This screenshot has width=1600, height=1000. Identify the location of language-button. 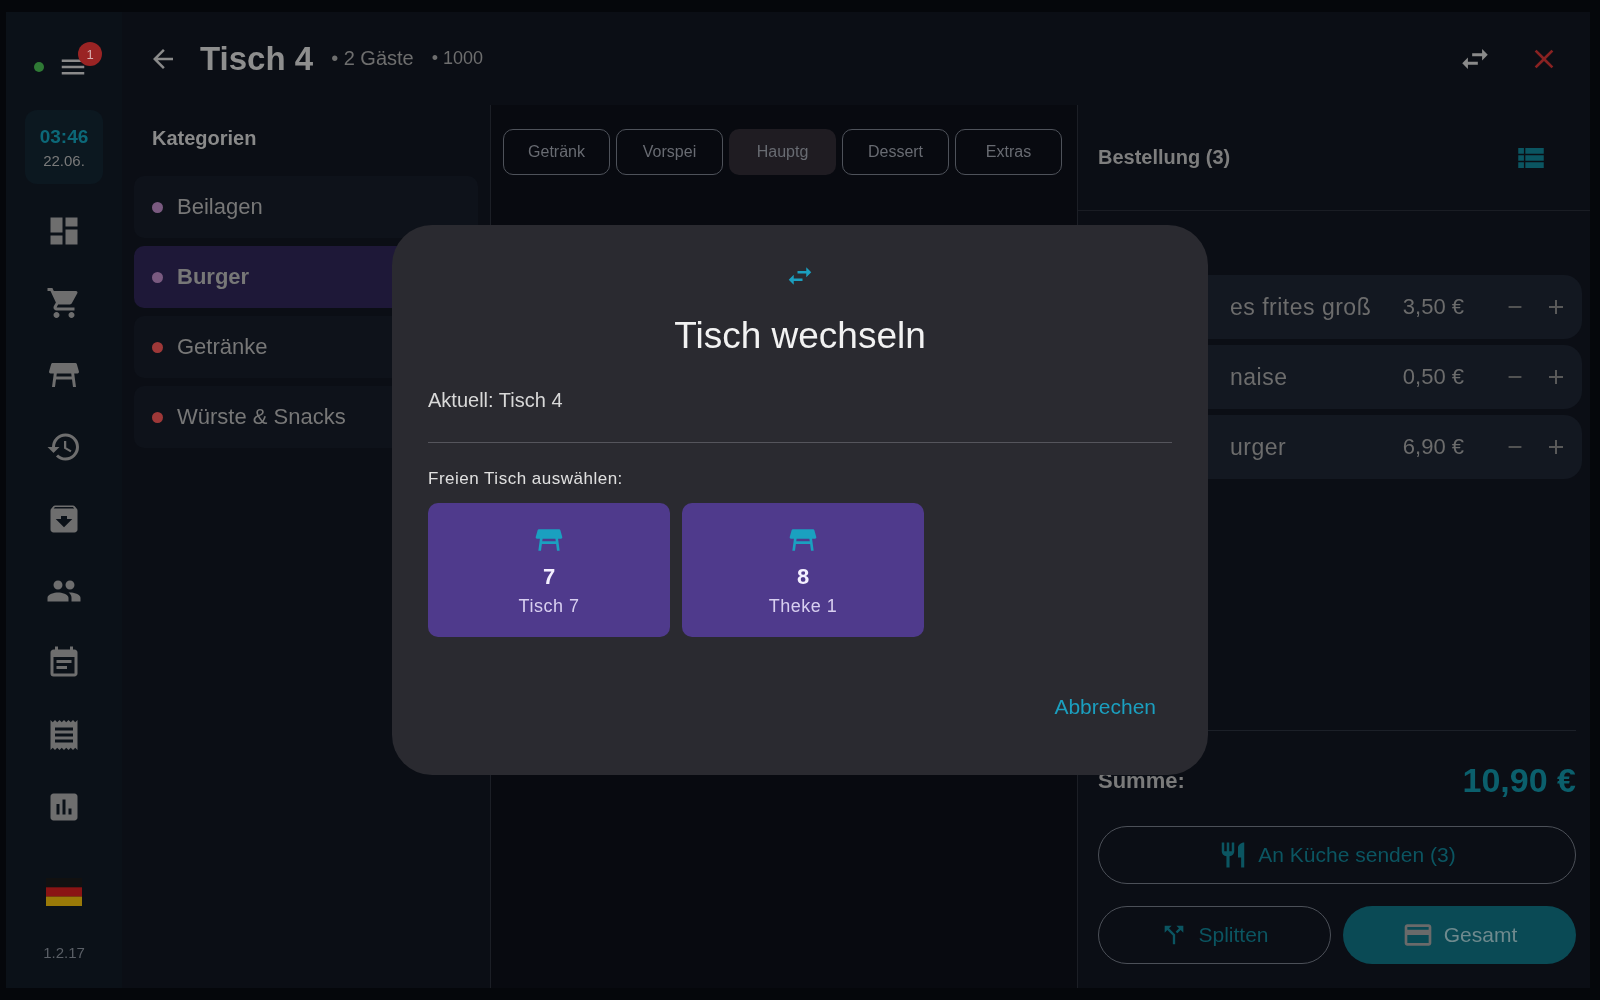
(64, 892).